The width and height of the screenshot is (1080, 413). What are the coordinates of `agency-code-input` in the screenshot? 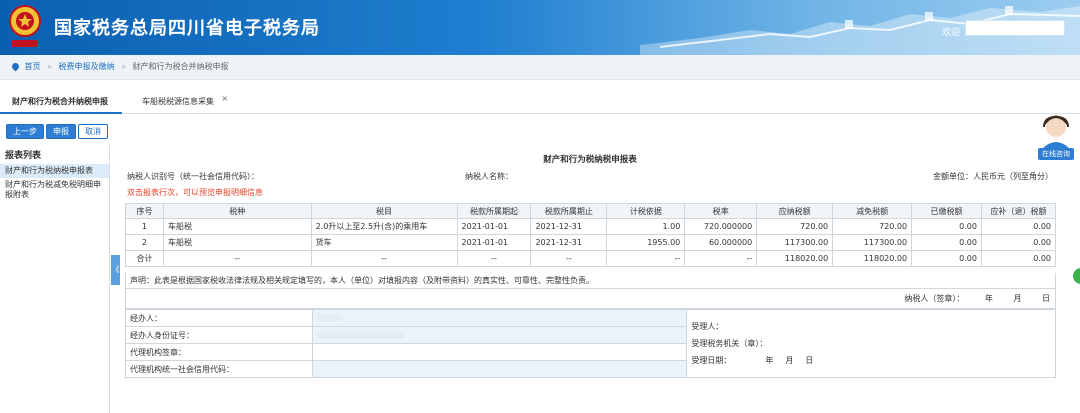 It's located at (499, 369).